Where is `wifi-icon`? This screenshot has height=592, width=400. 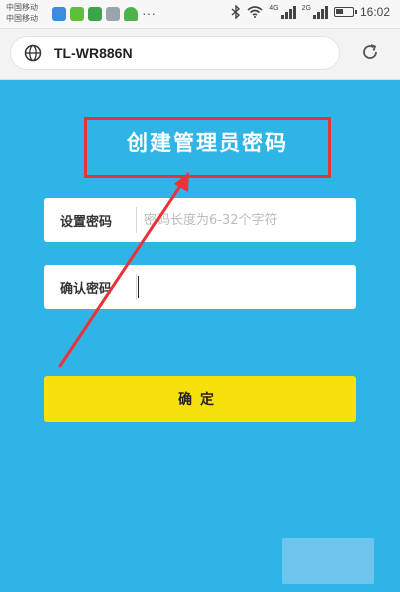 wifi-icon is located at coordinates (255, 12).